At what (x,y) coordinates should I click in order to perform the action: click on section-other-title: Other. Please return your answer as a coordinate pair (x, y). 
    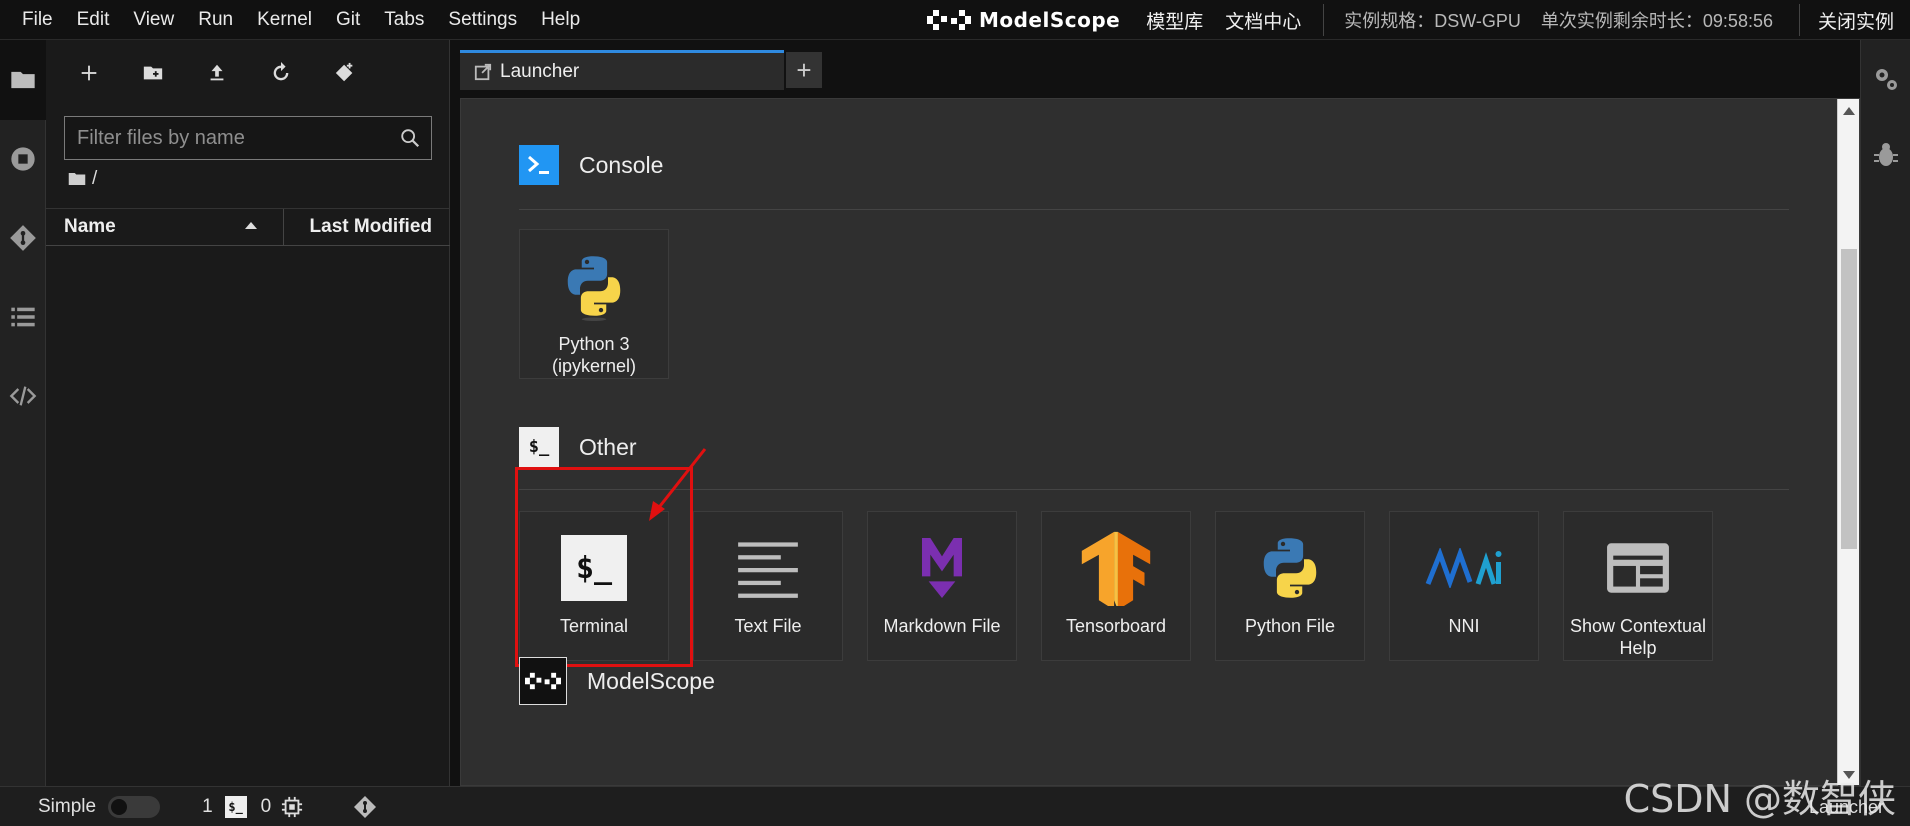
    Looking at the image, I should click on (608, 446).